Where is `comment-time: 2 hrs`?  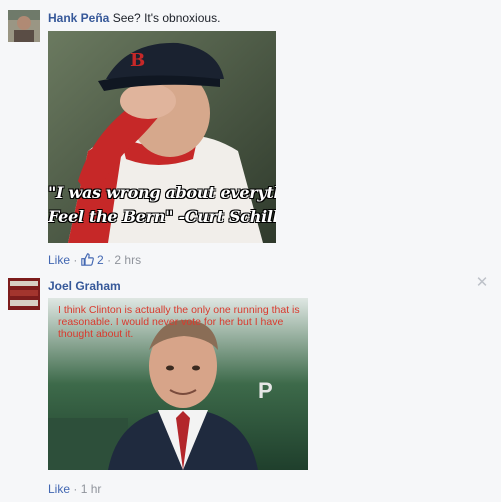 comment-time: 2 hrs is located at coordinates (127, 260).